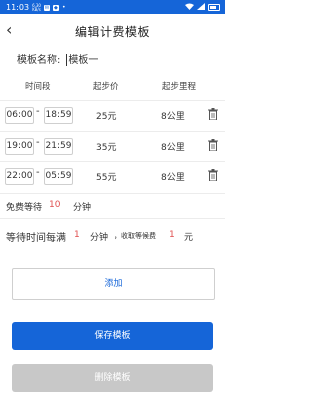 This screenshot has height=400, width=320. What do you see at coordinates (58, 146) in the screenshot?
I see `end-time-input: 21:59` at bounding box center [58, 146].